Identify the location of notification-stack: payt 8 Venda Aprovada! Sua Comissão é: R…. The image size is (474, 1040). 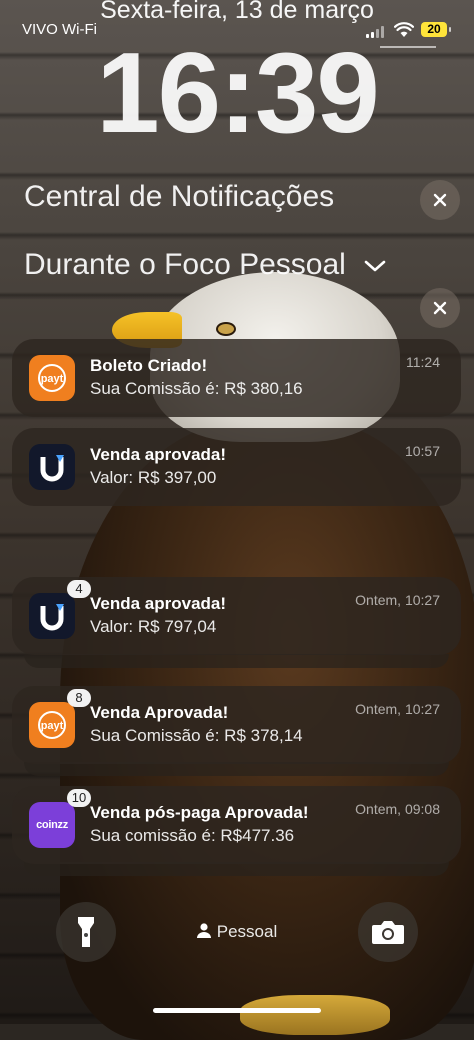
(236, 725).